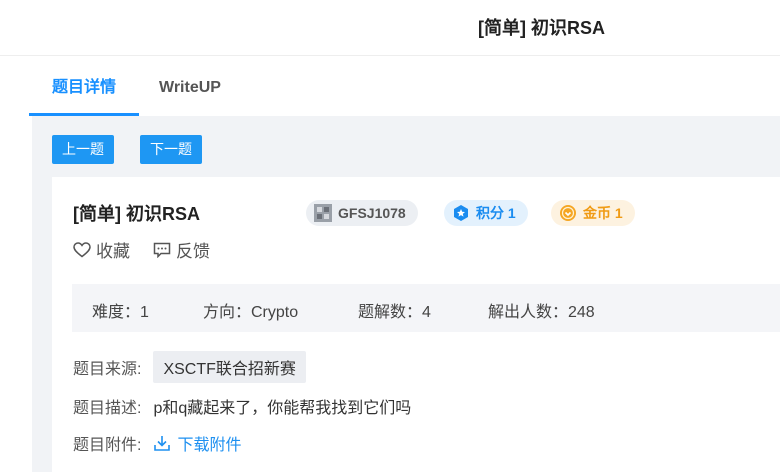  Describe the element at coordinates (568, 213) in the screenshot. I see `coin-icon` at that location.